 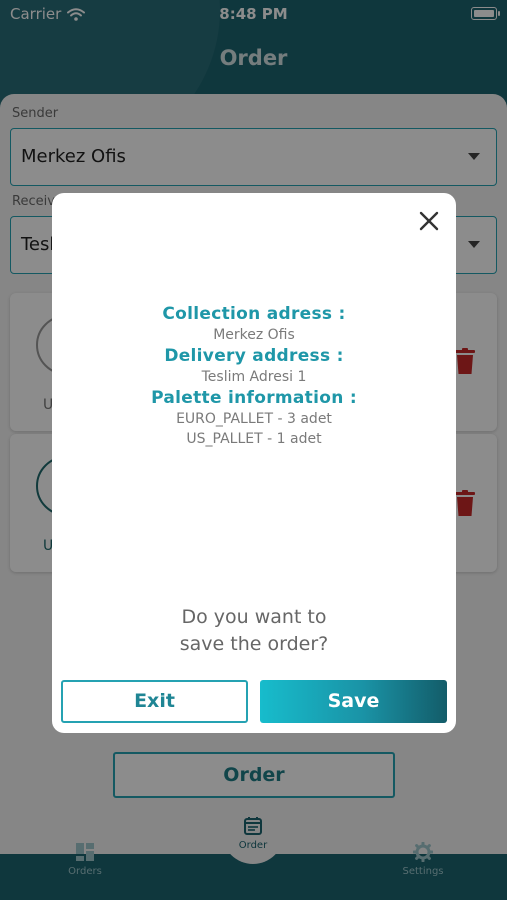 I want to click on save-question: Do you want to save the order?, so click(x=254, y=631).